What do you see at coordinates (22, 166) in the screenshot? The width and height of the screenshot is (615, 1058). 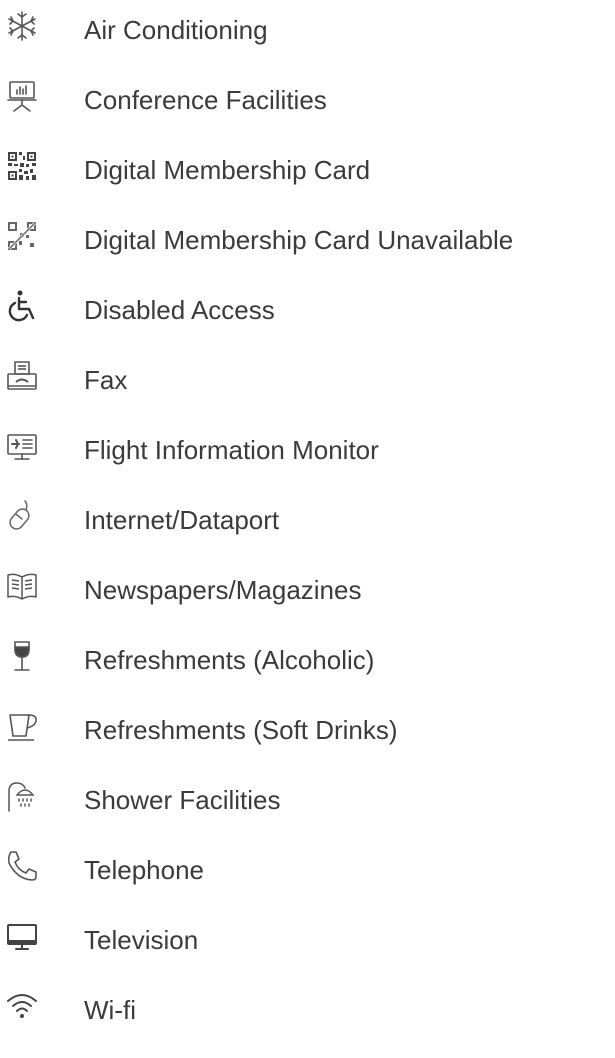 I see `qr-code-icon` at bounding box center [22, 166].